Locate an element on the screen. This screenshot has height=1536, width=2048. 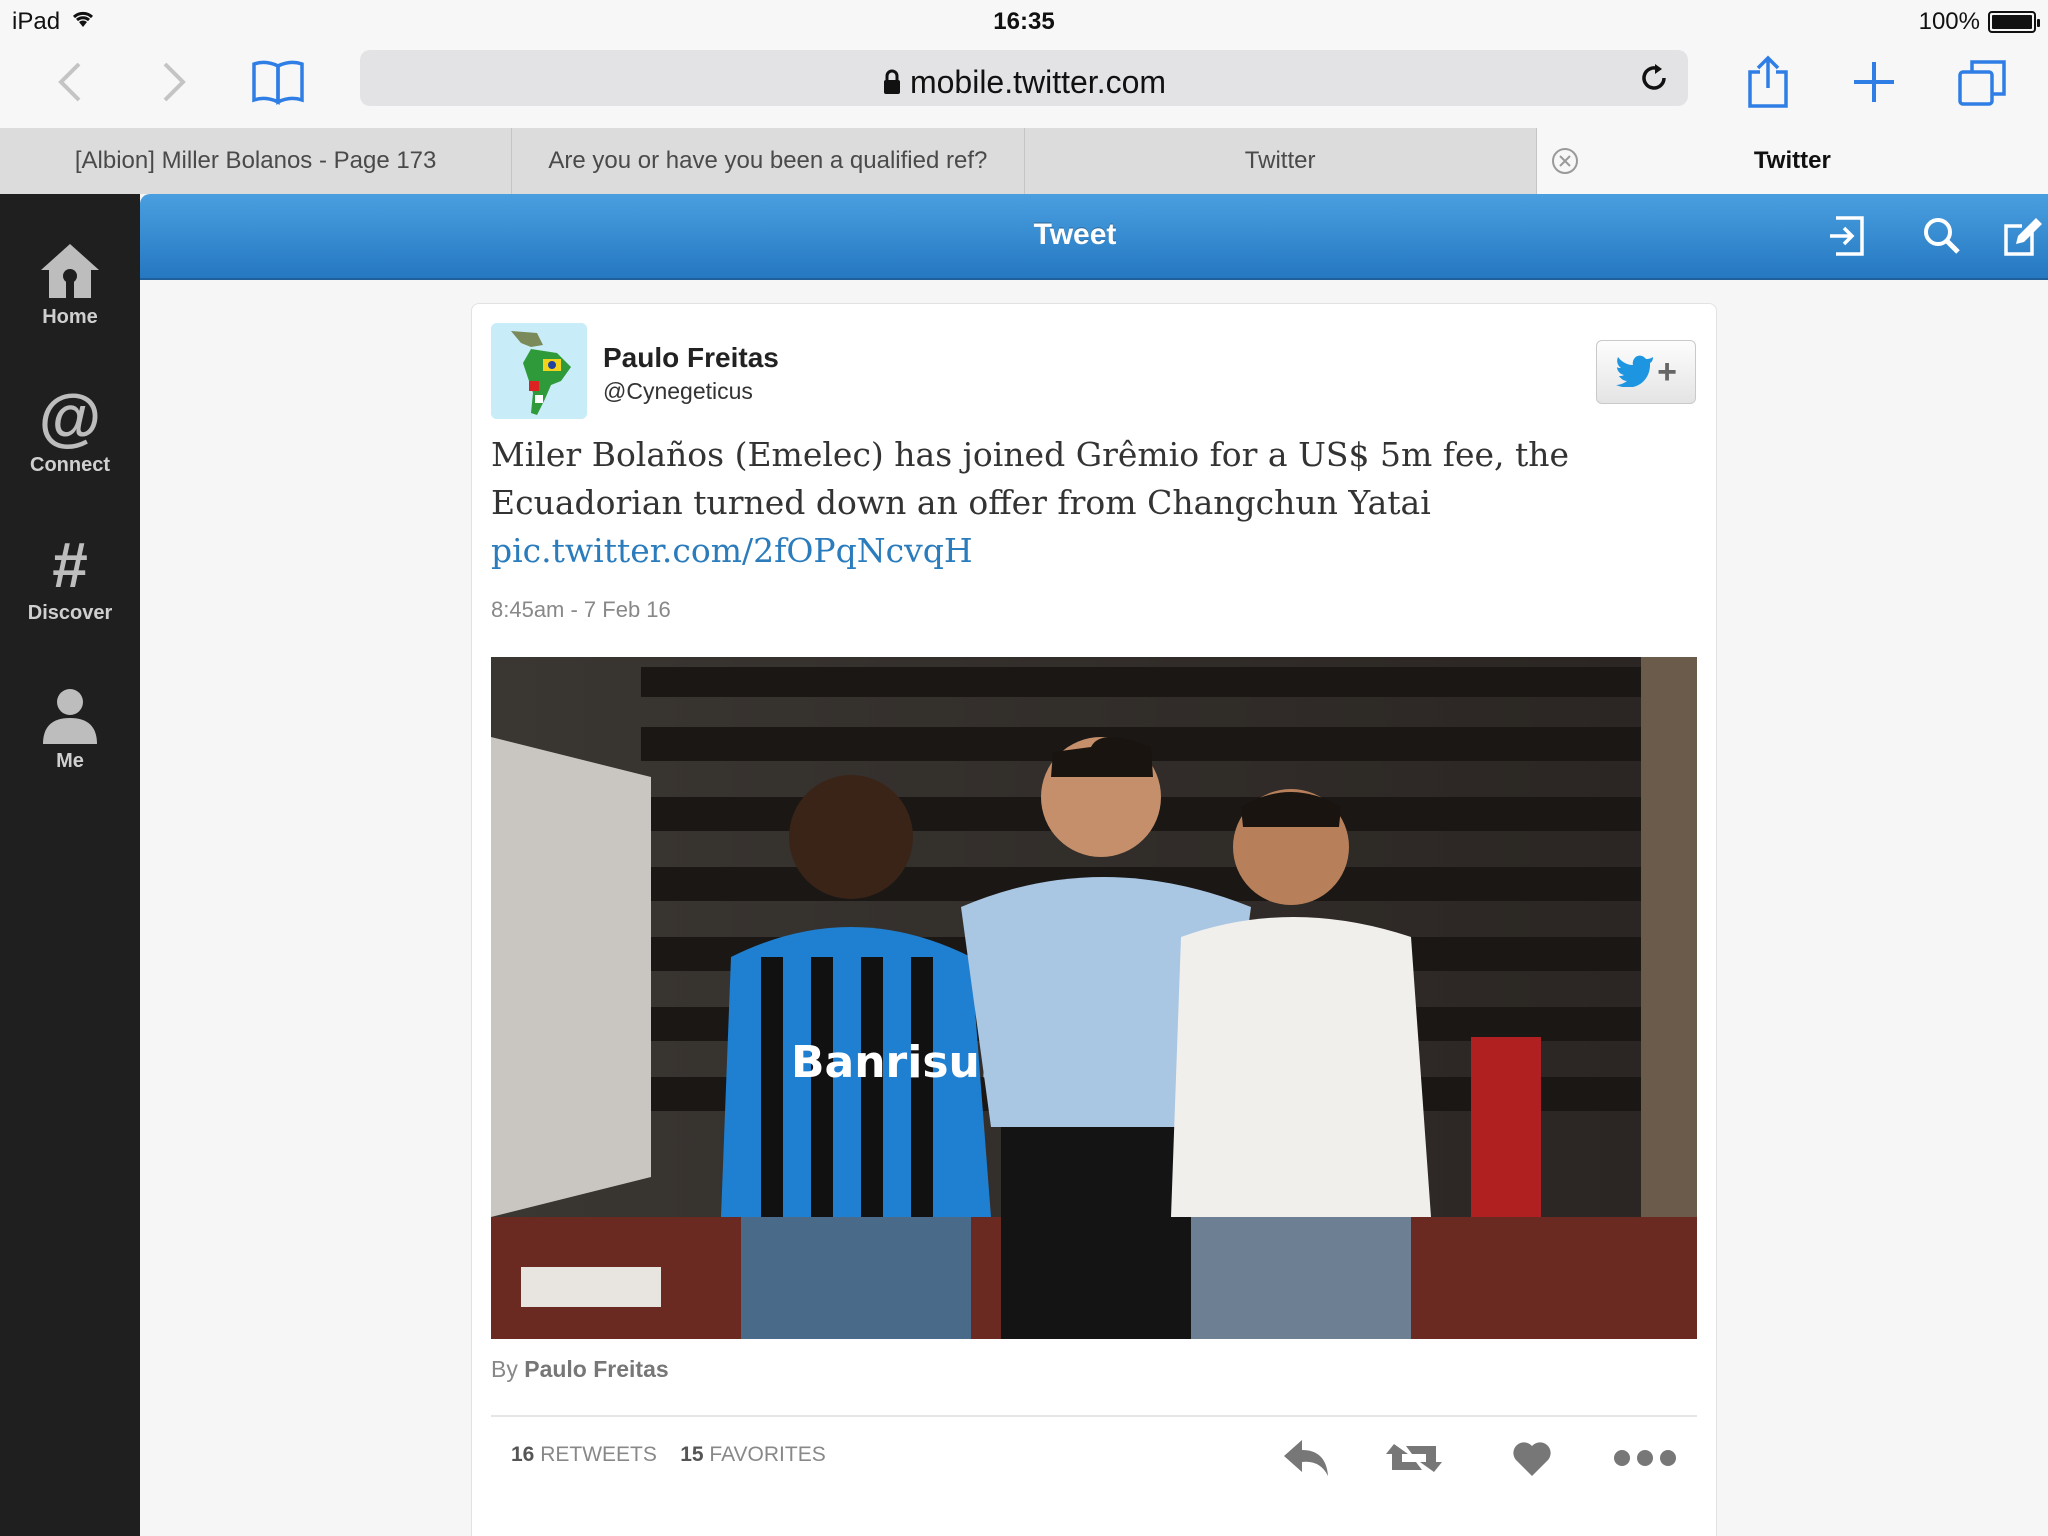
credit-prefix: By is located at coordinates (504, 1369).